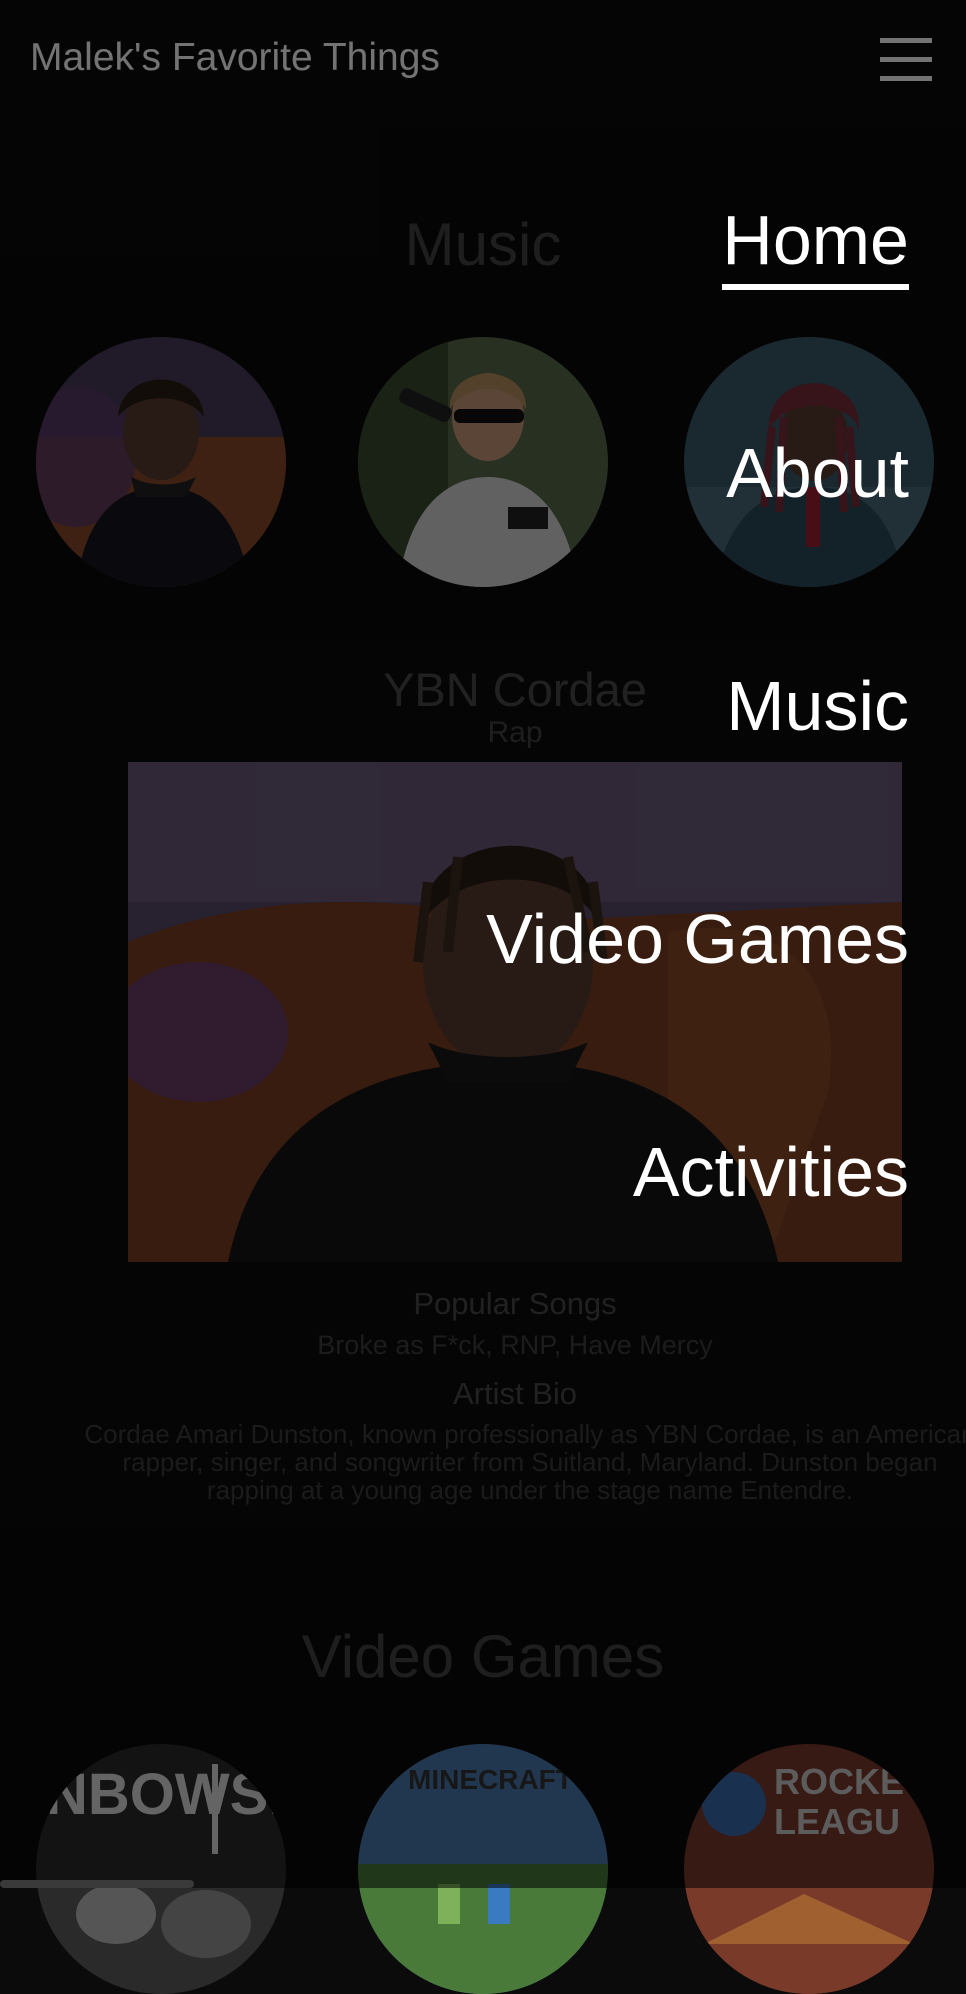  Describe the element at coordinates (817, 473) in the screenshot. I see `nav-about: About` at that location.